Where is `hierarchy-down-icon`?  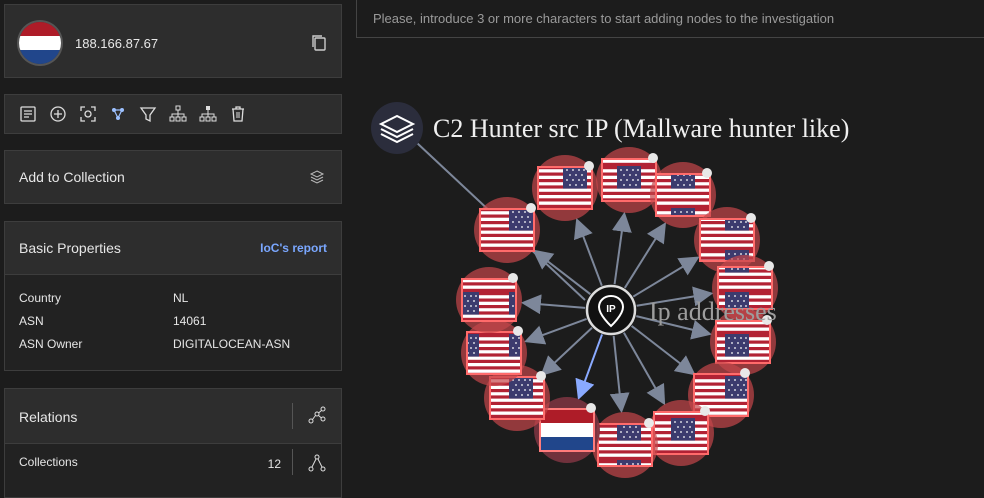
hierarchy-down-icon is located at coordinates (208, 114).